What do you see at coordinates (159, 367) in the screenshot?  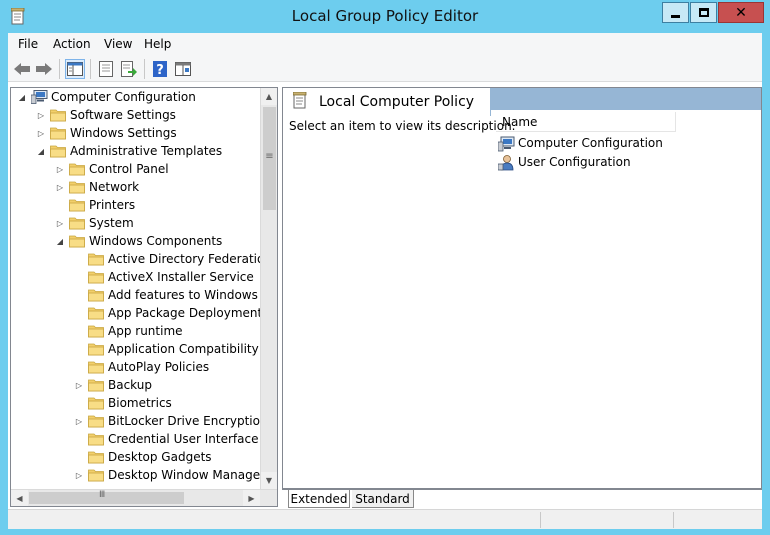 I see `tree-item-label: AutoPlay Policies` at bounding box center [159, 367].